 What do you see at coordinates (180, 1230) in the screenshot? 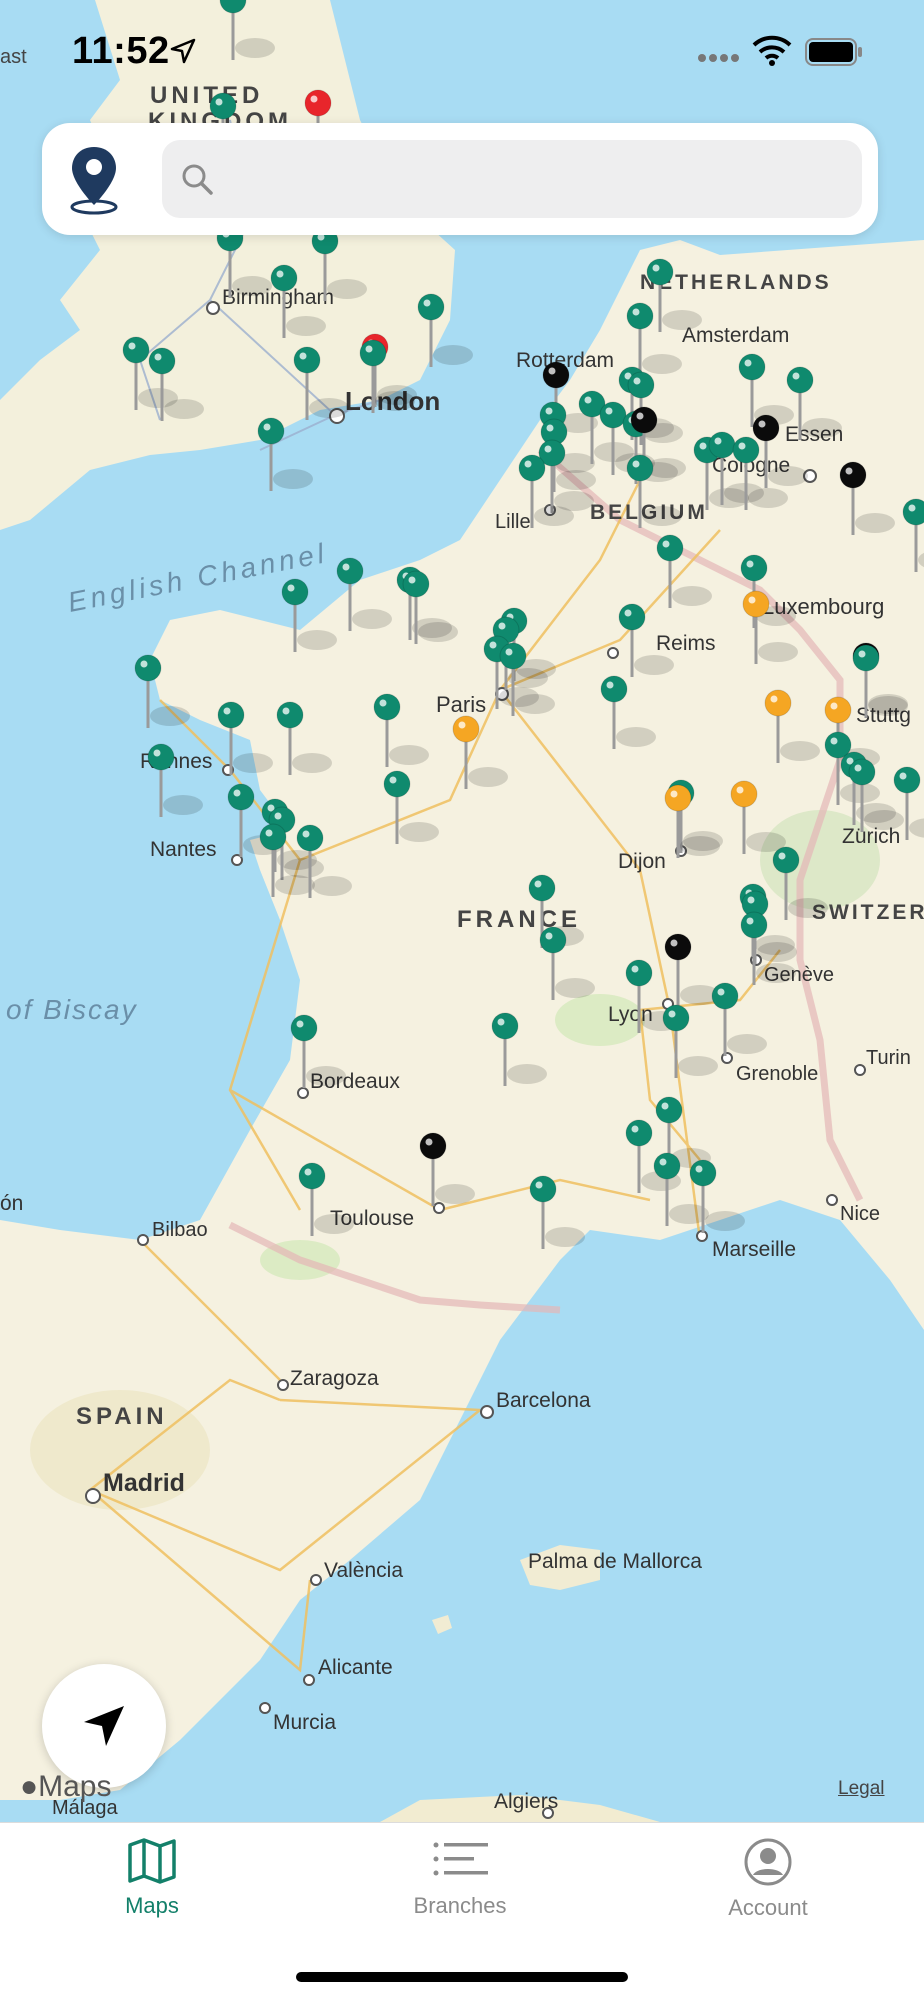
I see `label-bilbao: Bilbao` at bounding box center [180, 1230].